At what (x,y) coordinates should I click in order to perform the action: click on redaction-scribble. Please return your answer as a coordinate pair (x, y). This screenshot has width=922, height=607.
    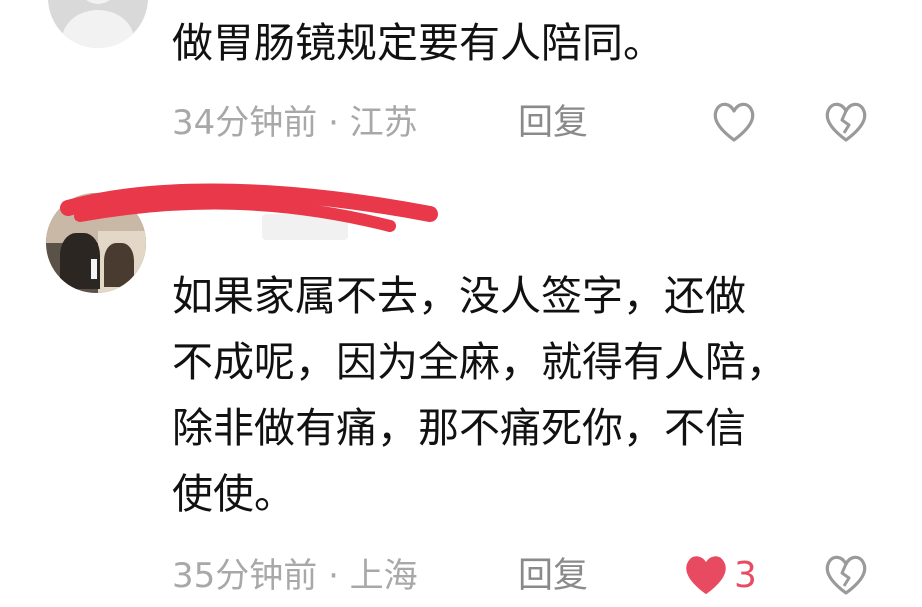
    Looking at the image, I should click on (249, 207).